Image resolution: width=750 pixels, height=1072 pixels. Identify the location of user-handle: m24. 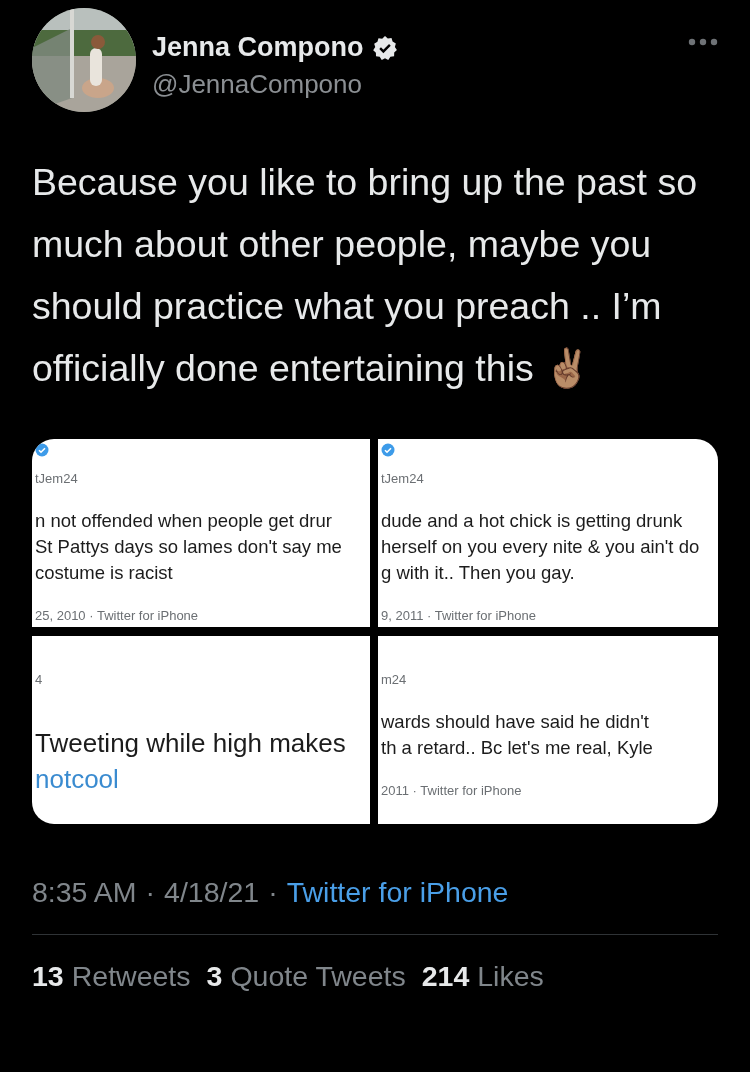
(394, 679).